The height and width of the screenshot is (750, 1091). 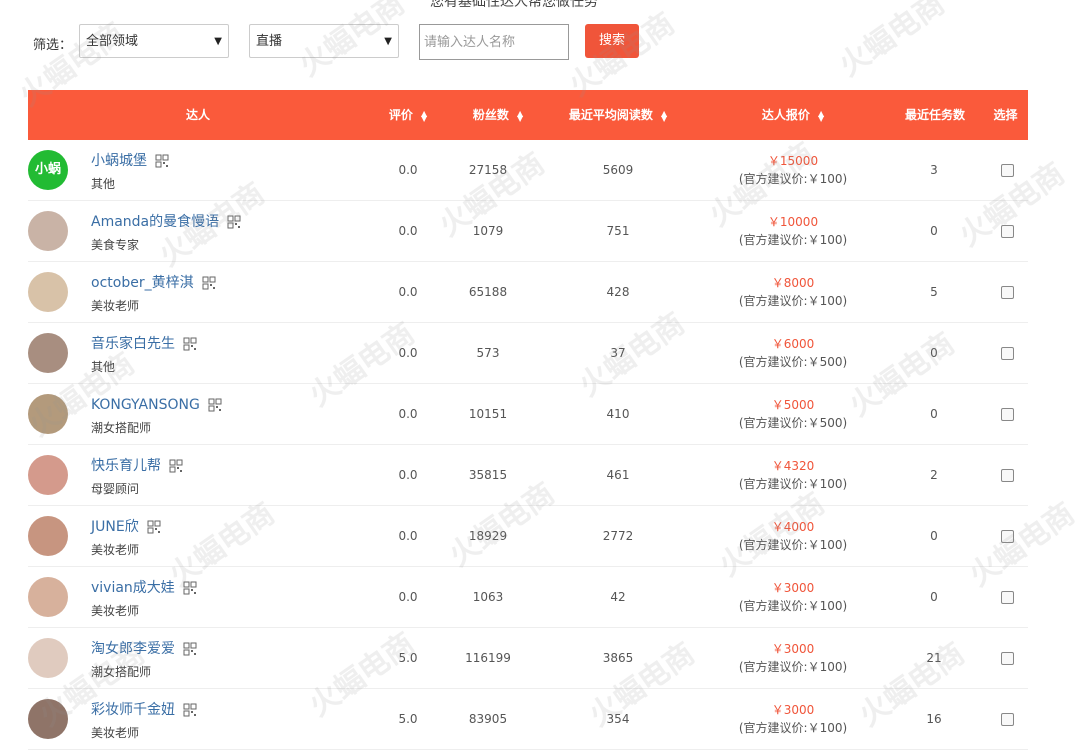 I want to click on influencer-category: 美食专家, so click(x=115, y=245).